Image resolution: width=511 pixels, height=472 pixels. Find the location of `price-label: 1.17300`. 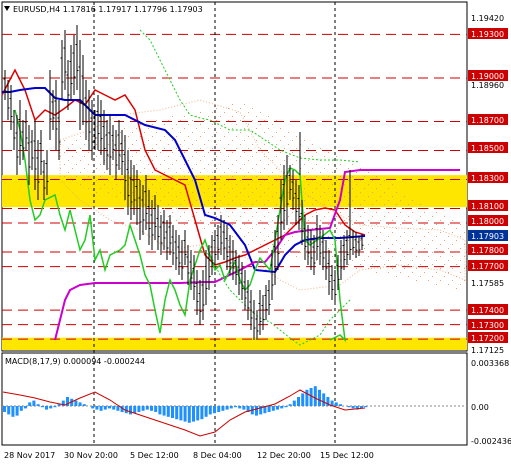

price-label: 1.17300 is located at coordinates (487, 325).